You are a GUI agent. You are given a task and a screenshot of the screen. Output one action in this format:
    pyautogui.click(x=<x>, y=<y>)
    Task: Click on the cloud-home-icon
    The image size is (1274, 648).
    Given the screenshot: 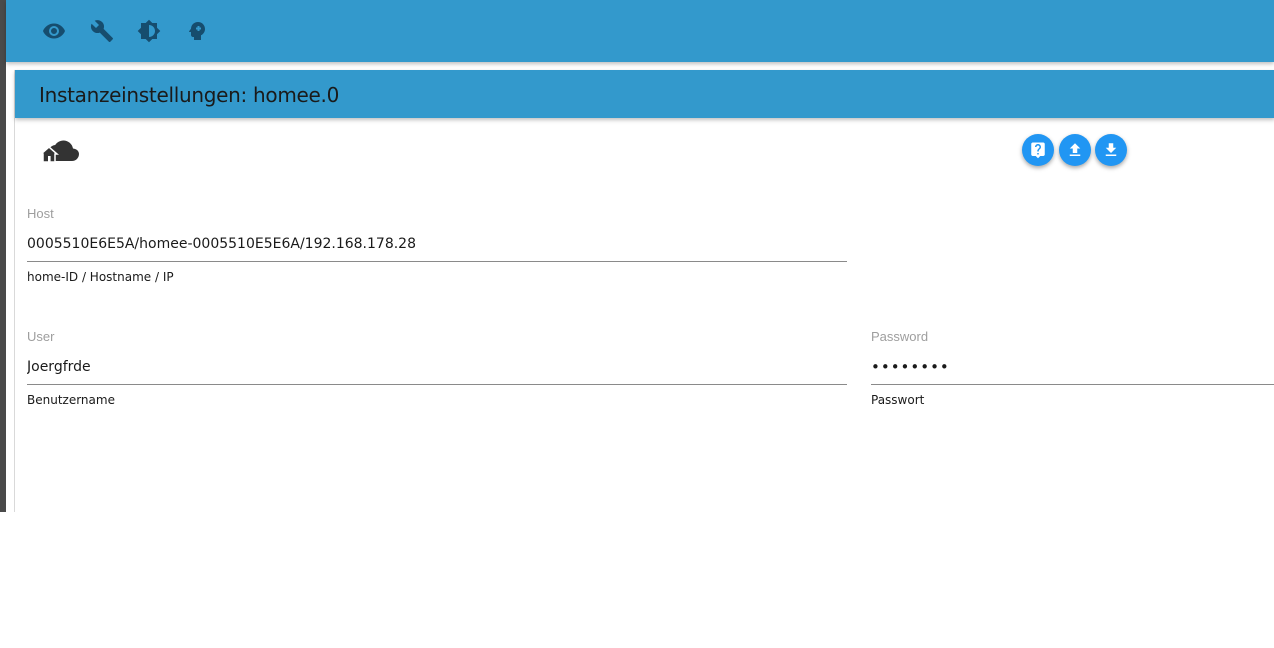 What is the action you would take?
    pyautogui.click(x=59, y=151)
    